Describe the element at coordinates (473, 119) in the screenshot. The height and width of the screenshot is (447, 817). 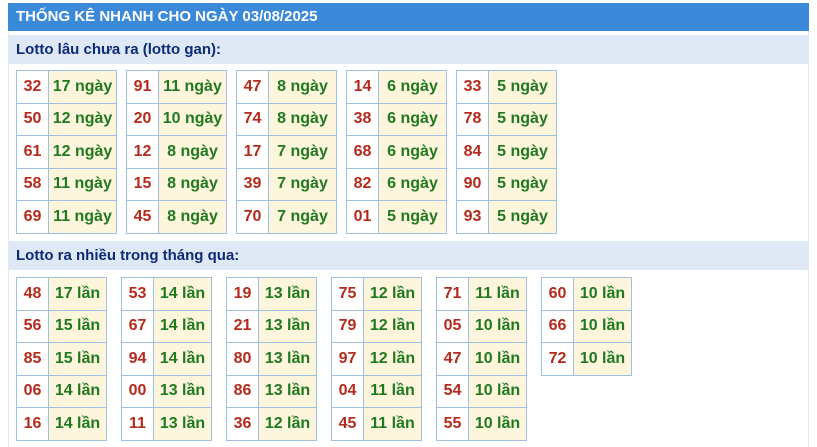
I see `lotto-number: 78` at that location.